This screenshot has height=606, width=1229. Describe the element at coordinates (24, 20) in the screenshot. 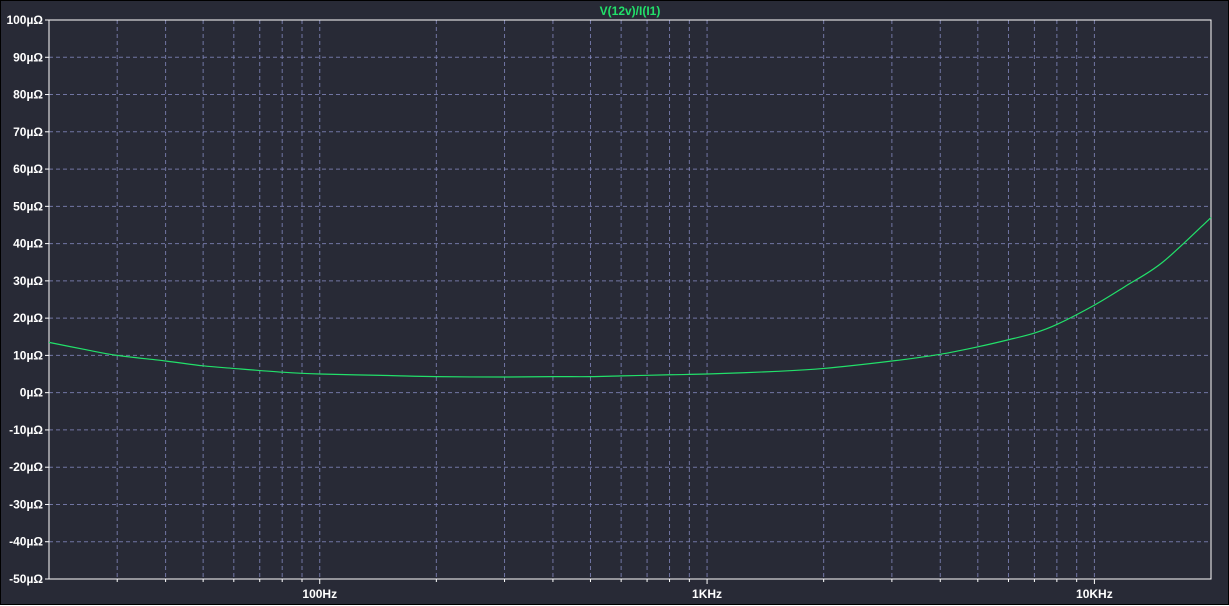

I see `y-tick-label: 100µΩ` at that location.